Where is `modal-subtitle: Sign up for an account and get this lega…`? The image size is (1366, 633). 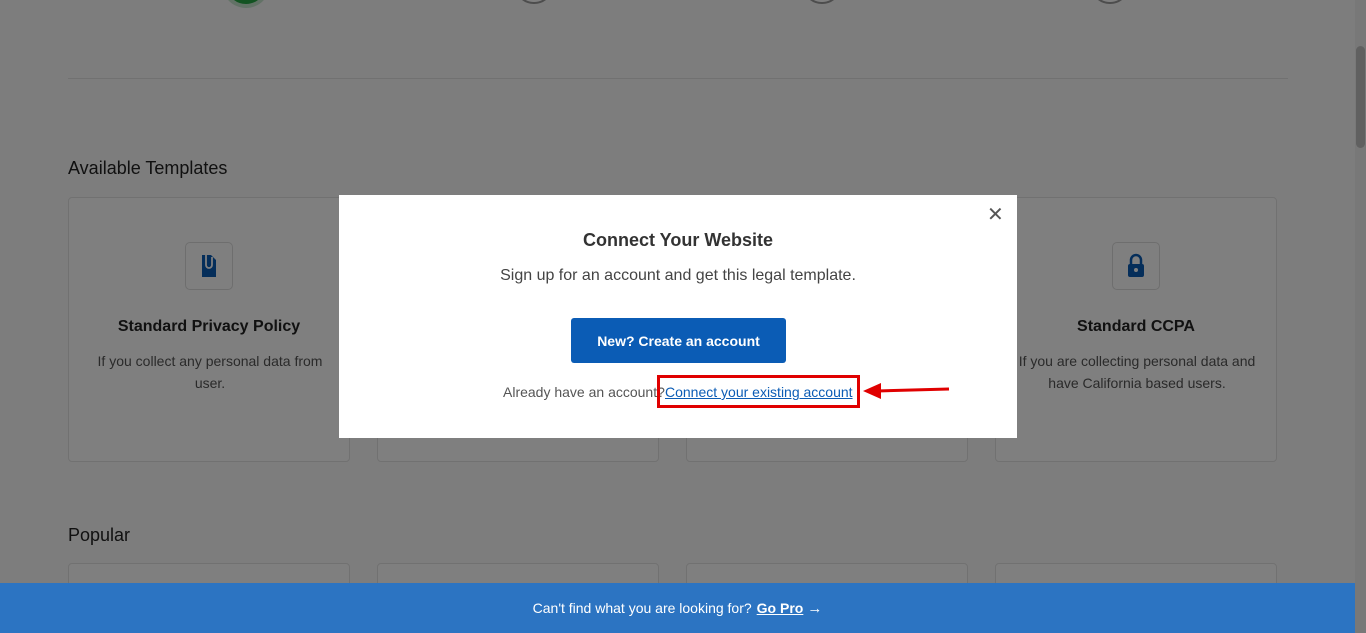 modal-subtitle: Sign up for an account and get this lega… is located at coordinates (678, 275).